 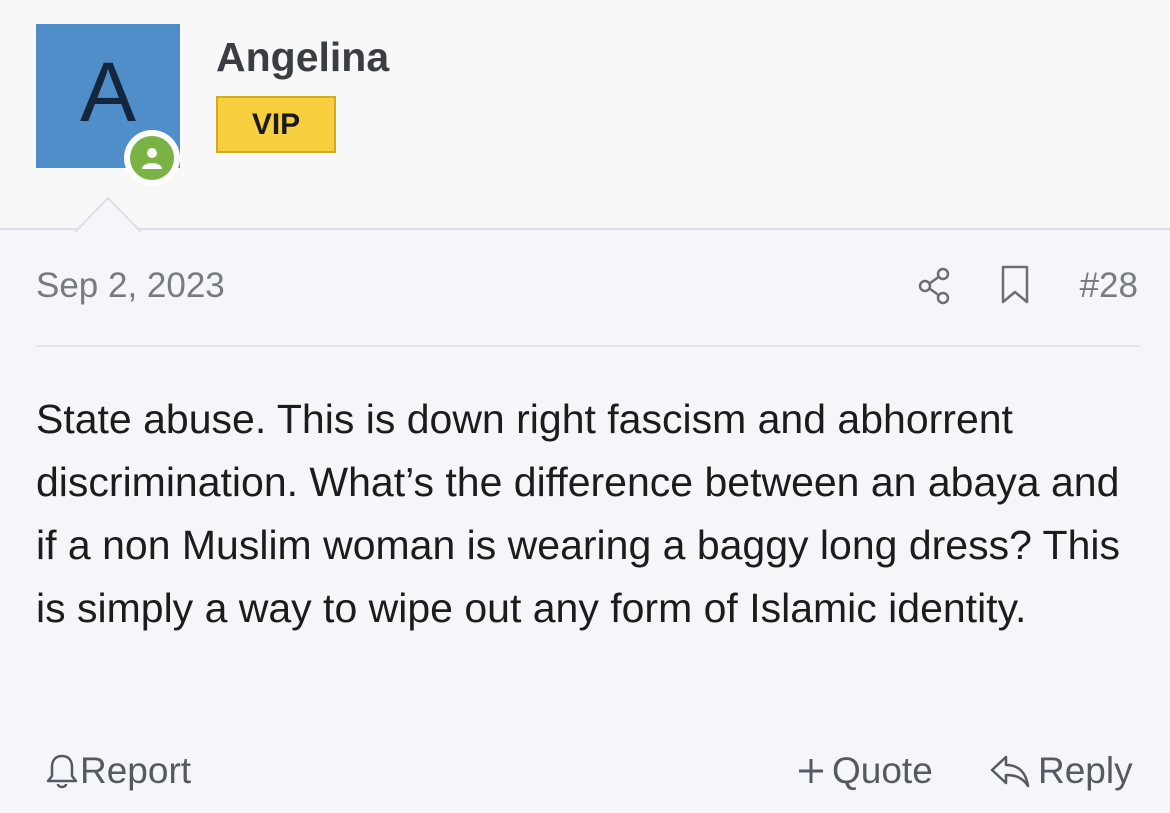 I want to click on divider, so click(x=588, y=346).